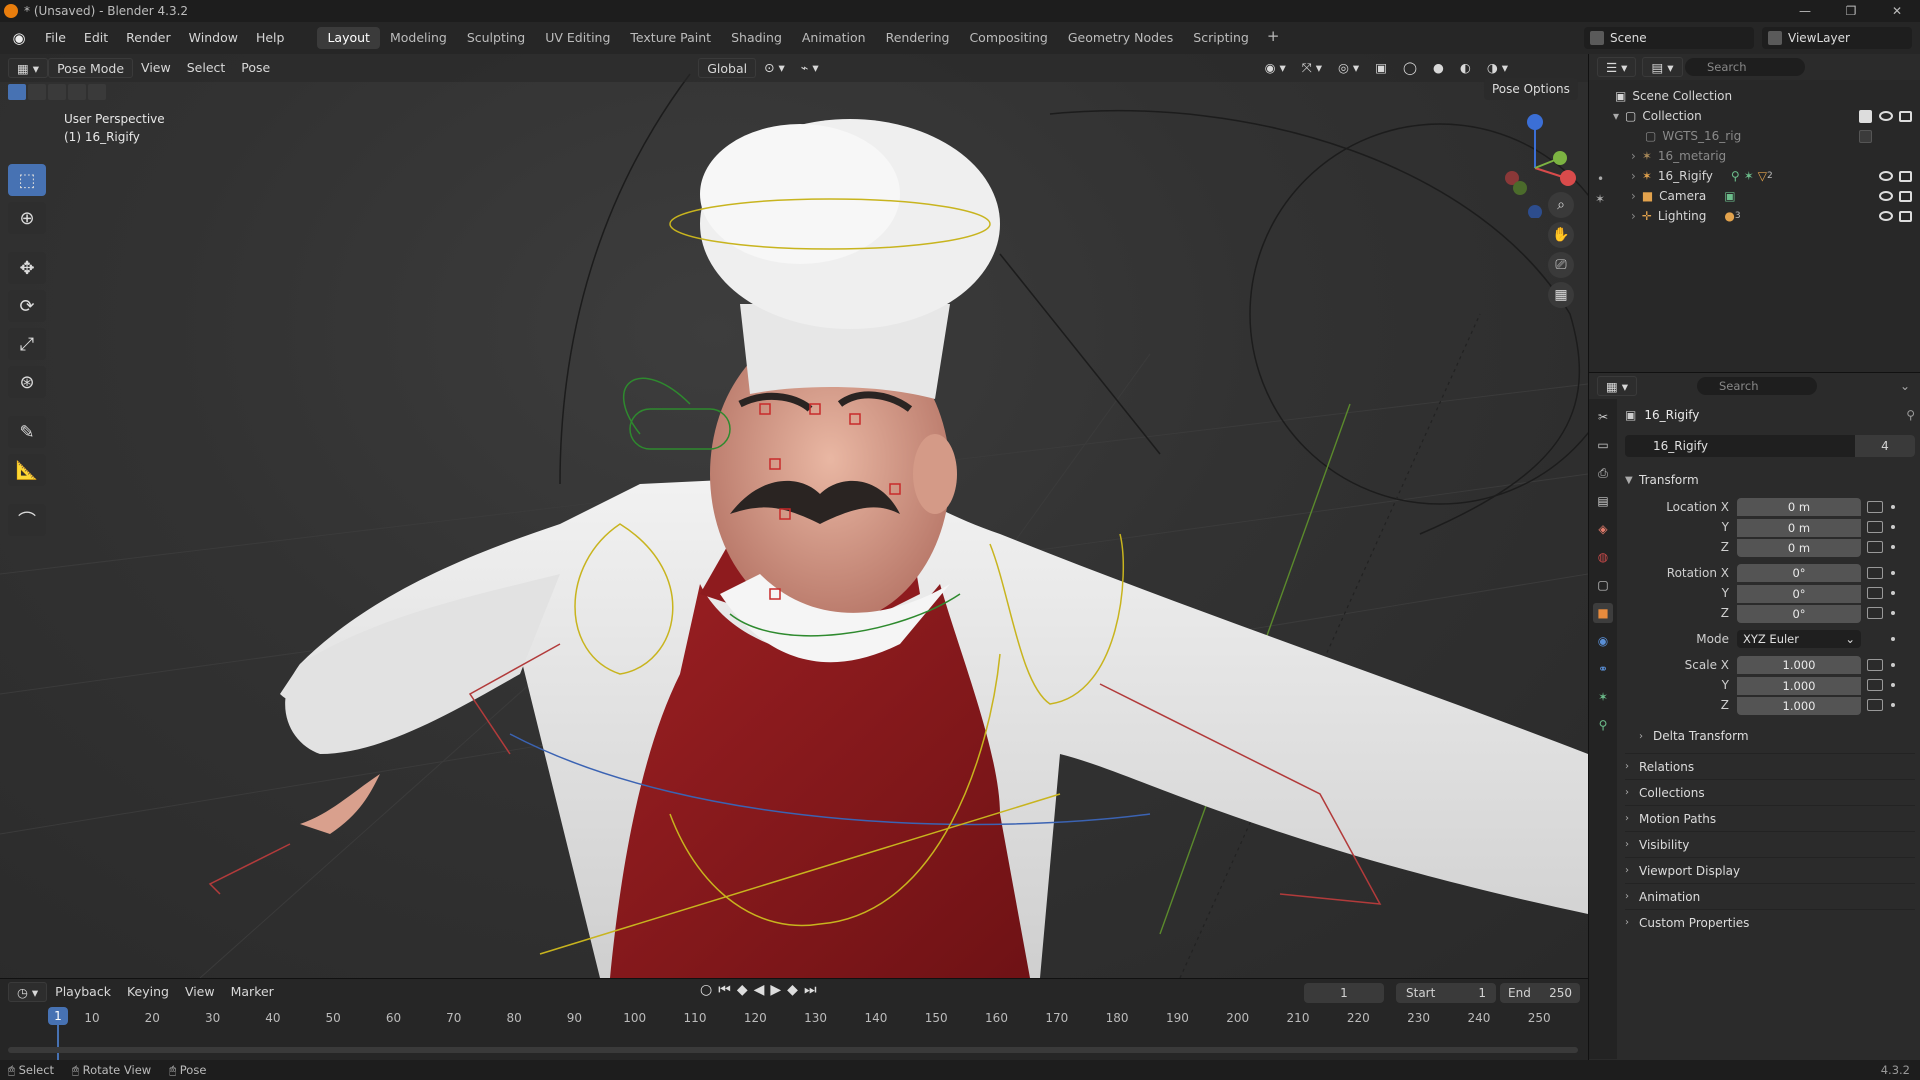 This screenshot has width=1920, height=1080. What do you see at coordinates (28, 68) in the screenshot?
I see `editor-type-button: ▦ ▾` at bounding box center [28, 68].